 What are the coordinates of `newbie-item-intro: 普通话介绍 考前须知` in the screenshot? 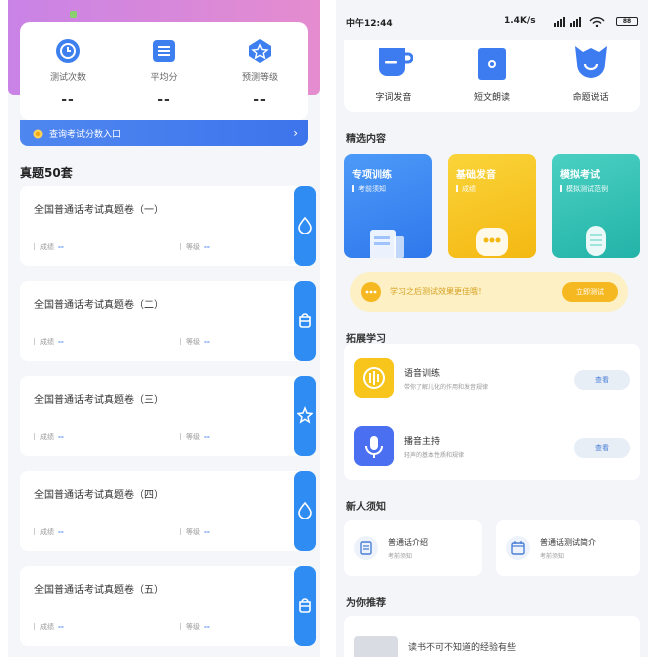 It's located at (413, 548).